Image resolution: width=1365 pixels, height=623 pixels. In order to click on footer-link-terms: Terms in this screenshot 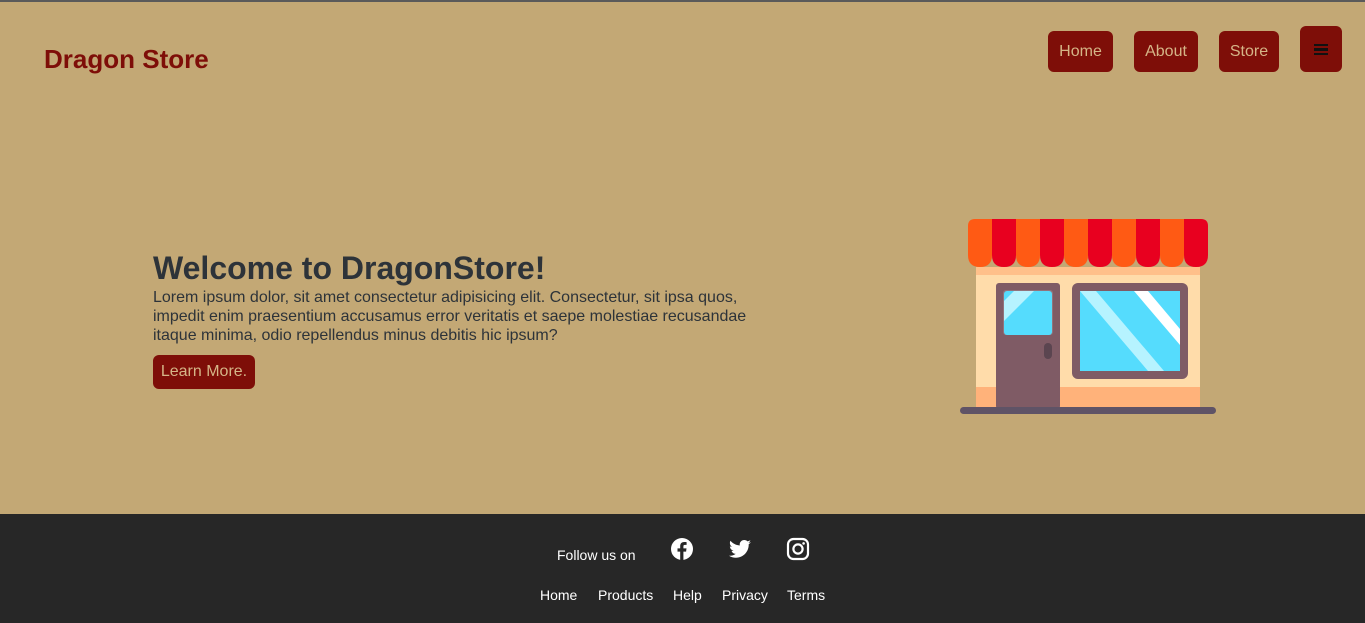, I will do `click(806, 595)`.